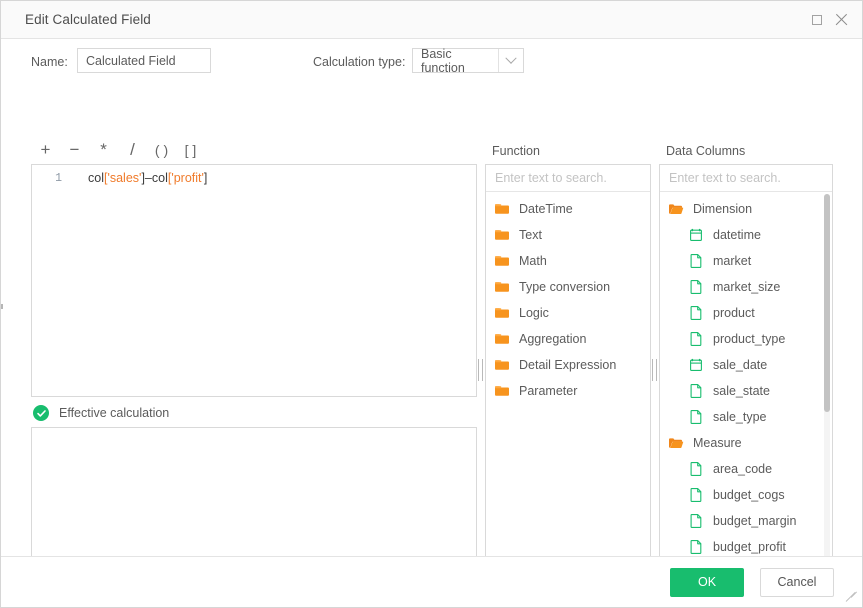 The height and width of the screenshot is (608, 863). What do you see at coordinates (148, 178) in the screenshot?
I see `formula-token: –` at bounding box center [148, 178].